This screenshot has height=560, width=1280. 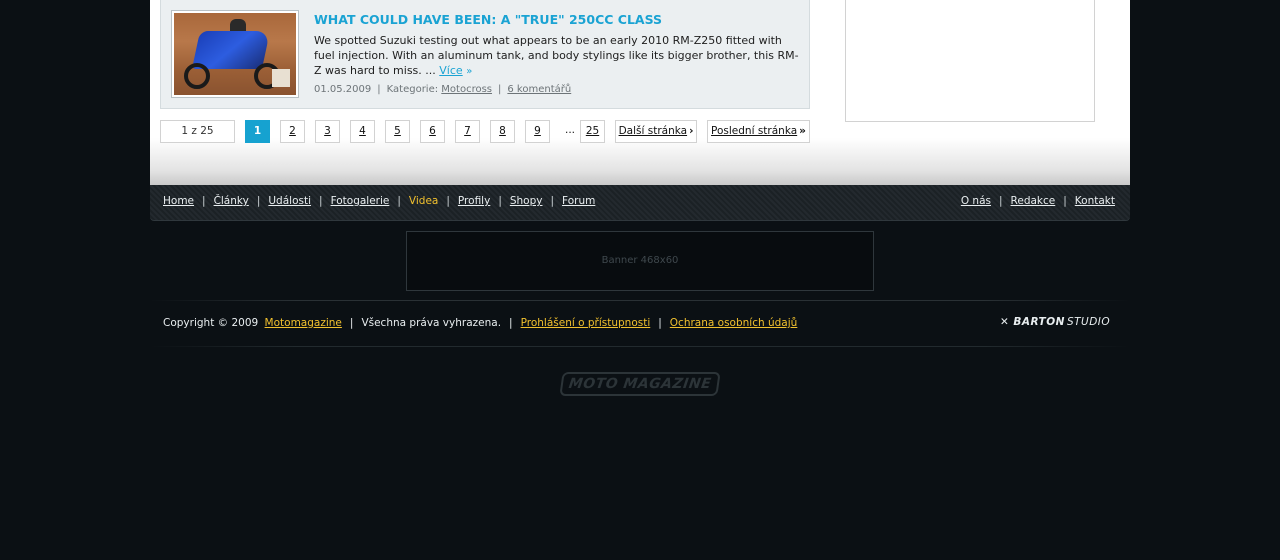 I want to click on pagination-page-8: 8, so click(x=502, y=131).